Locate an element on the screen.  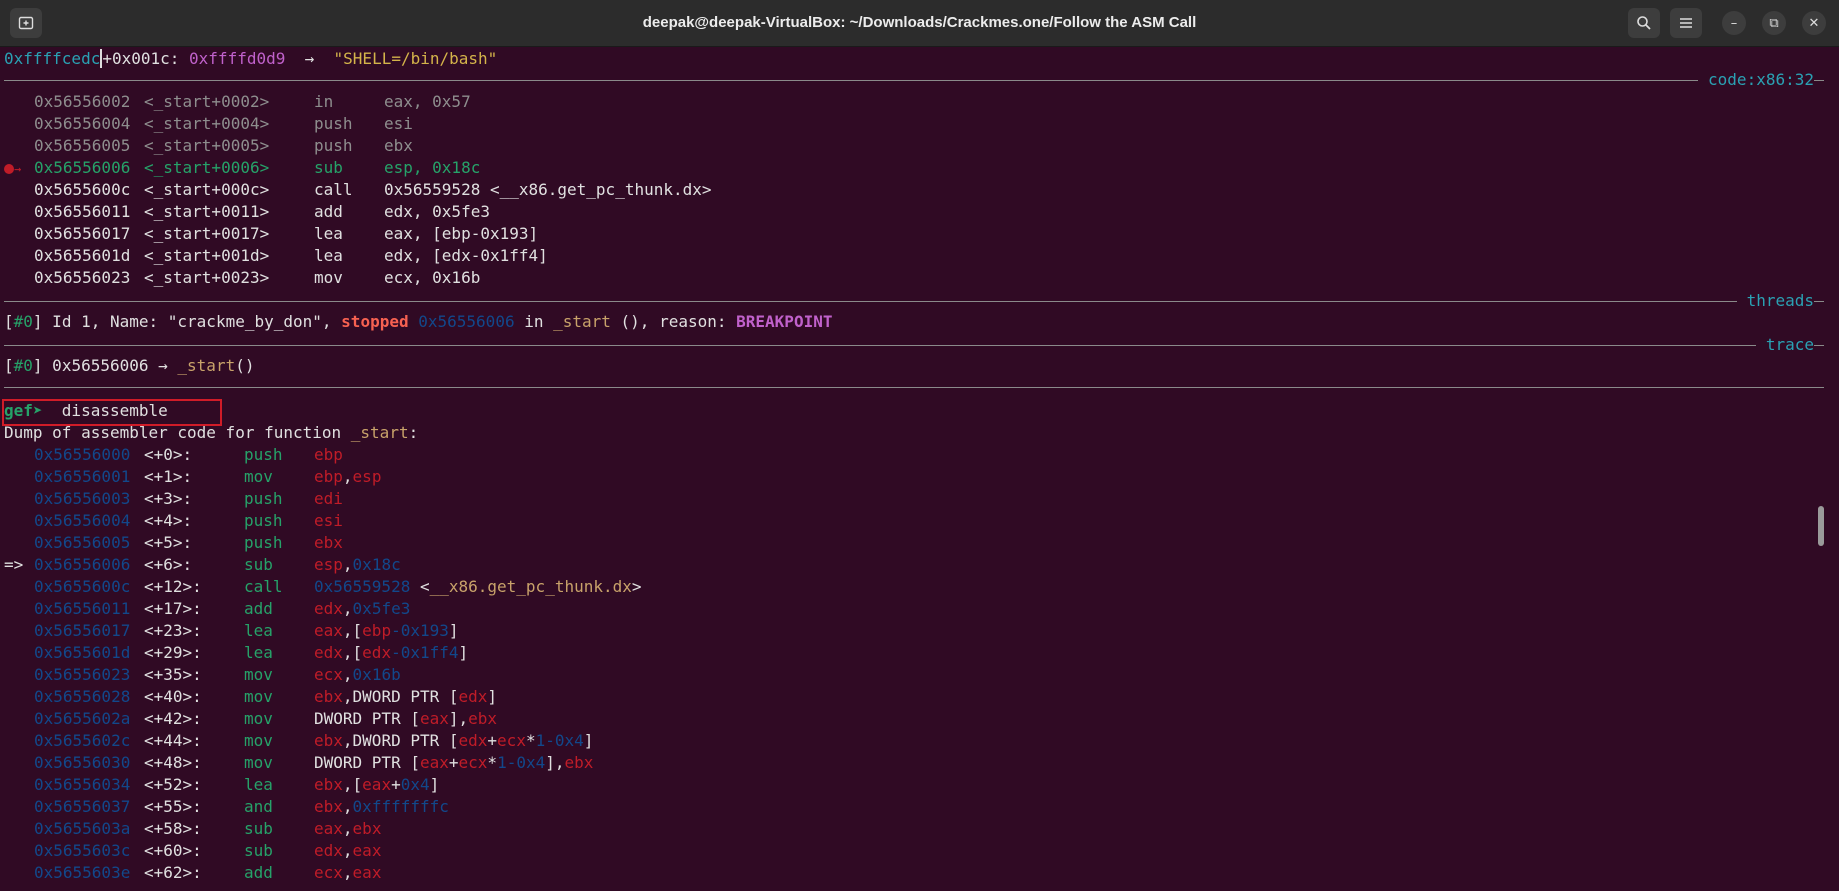
disasm-line: 0x5655602a <+42>: mov DWORD PTR [eax],ebx is located at coordinates (250, 719).